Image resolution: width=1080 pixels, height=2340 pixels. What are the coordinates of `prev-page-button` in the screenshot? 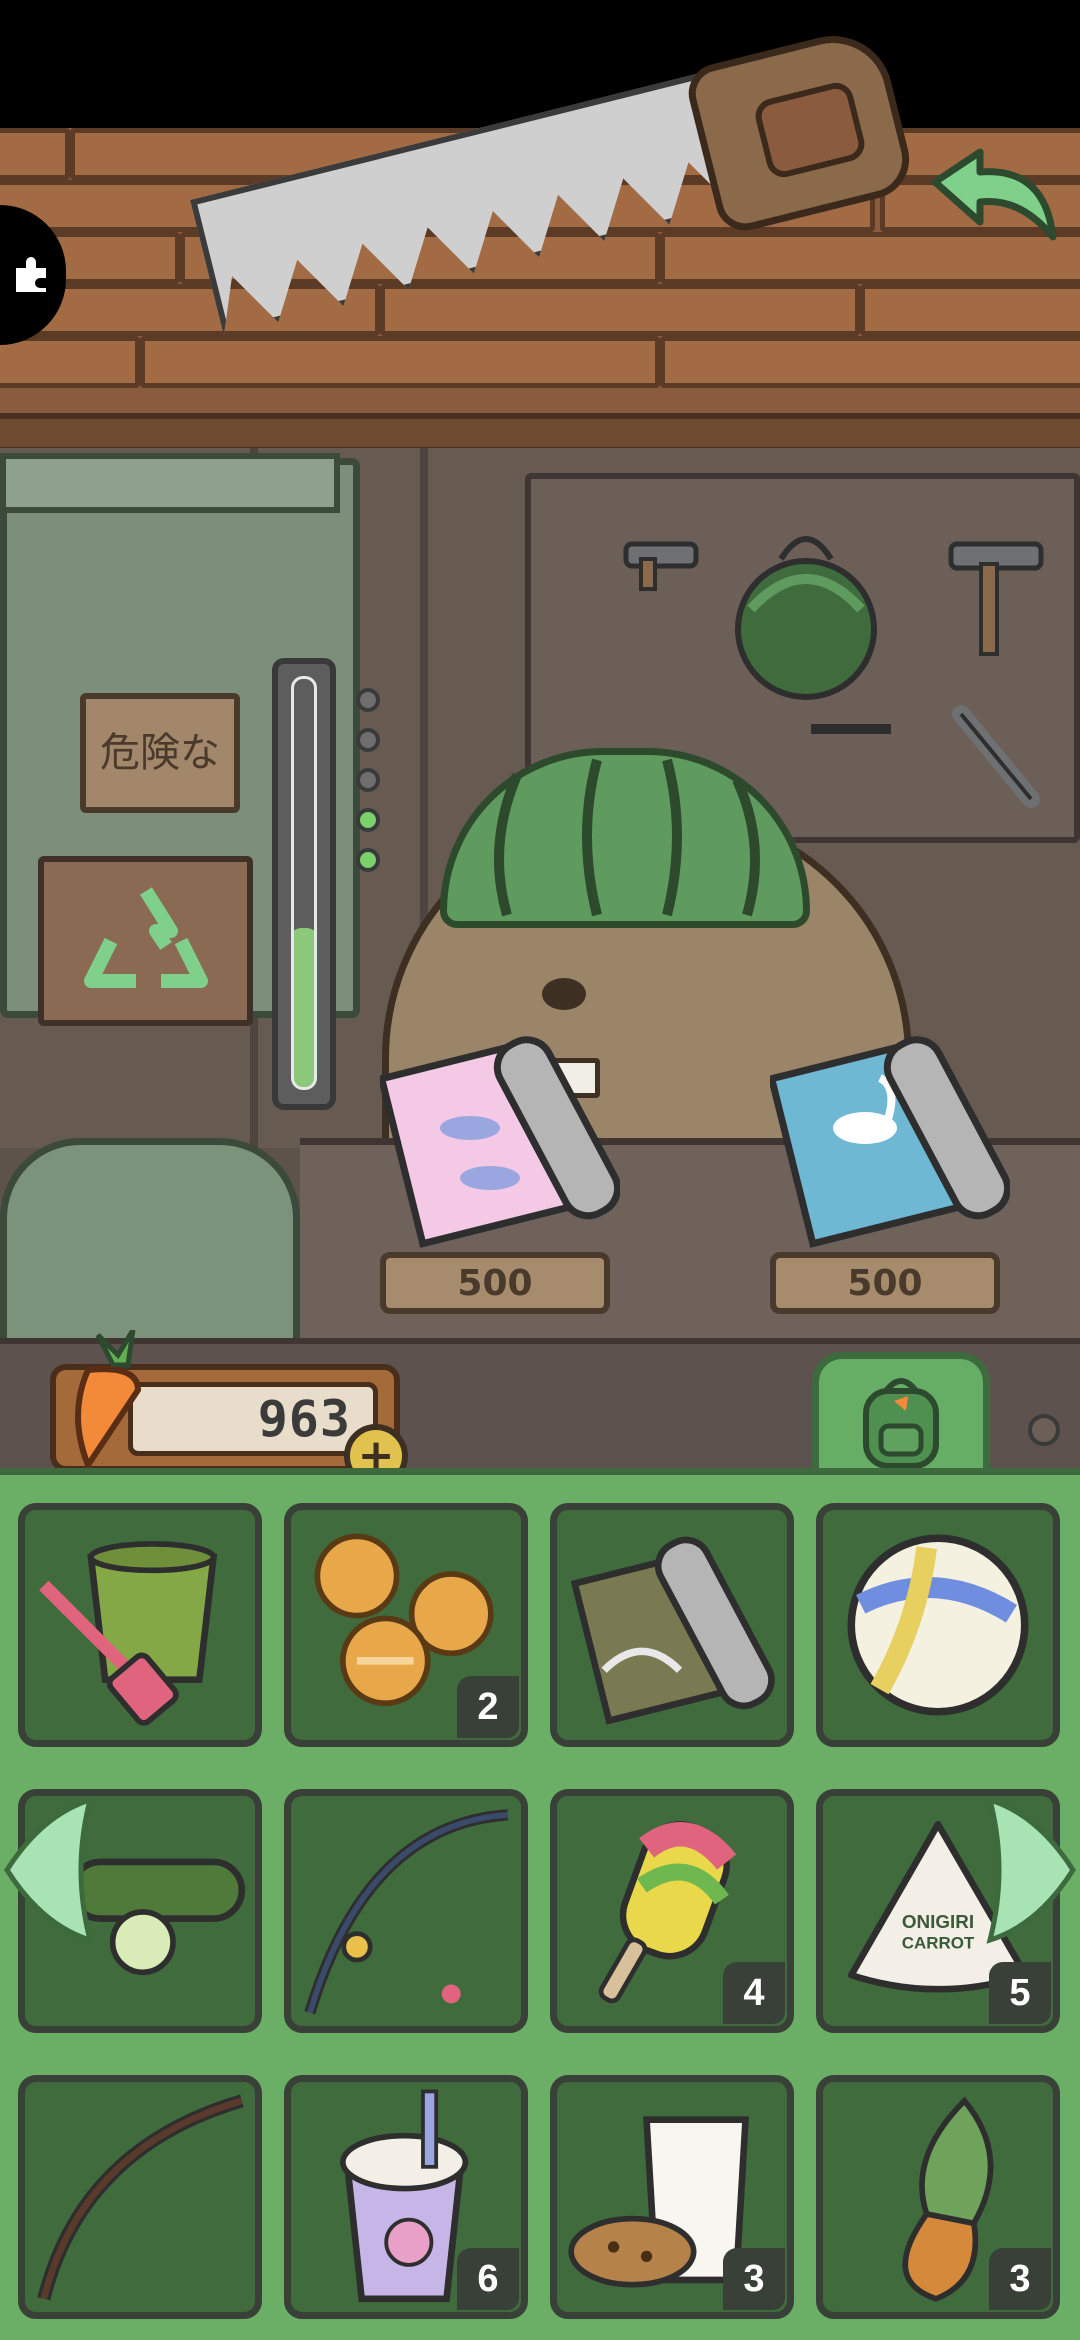 It's located at (48, 1870).